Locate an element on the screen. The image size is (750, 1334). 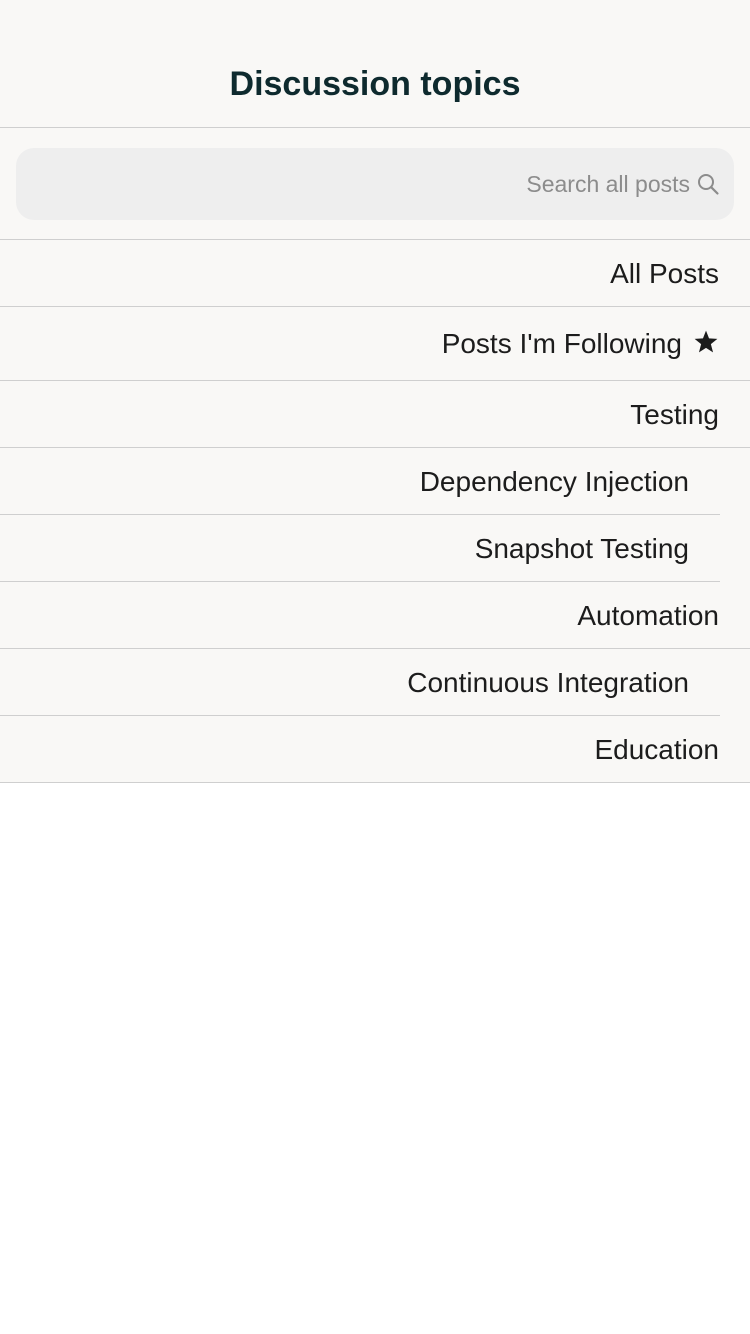
topic-label: Education is located at coordinates (656, 749).